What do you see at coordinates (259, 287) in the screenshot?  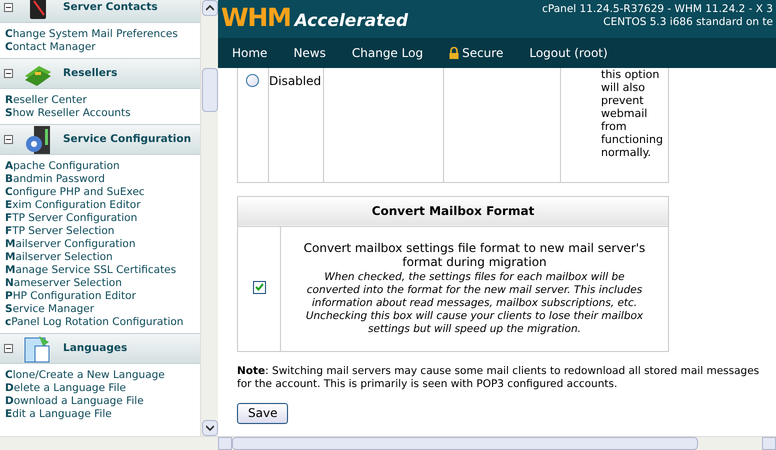 I see `checkbox` at bounding box center [259, 287].